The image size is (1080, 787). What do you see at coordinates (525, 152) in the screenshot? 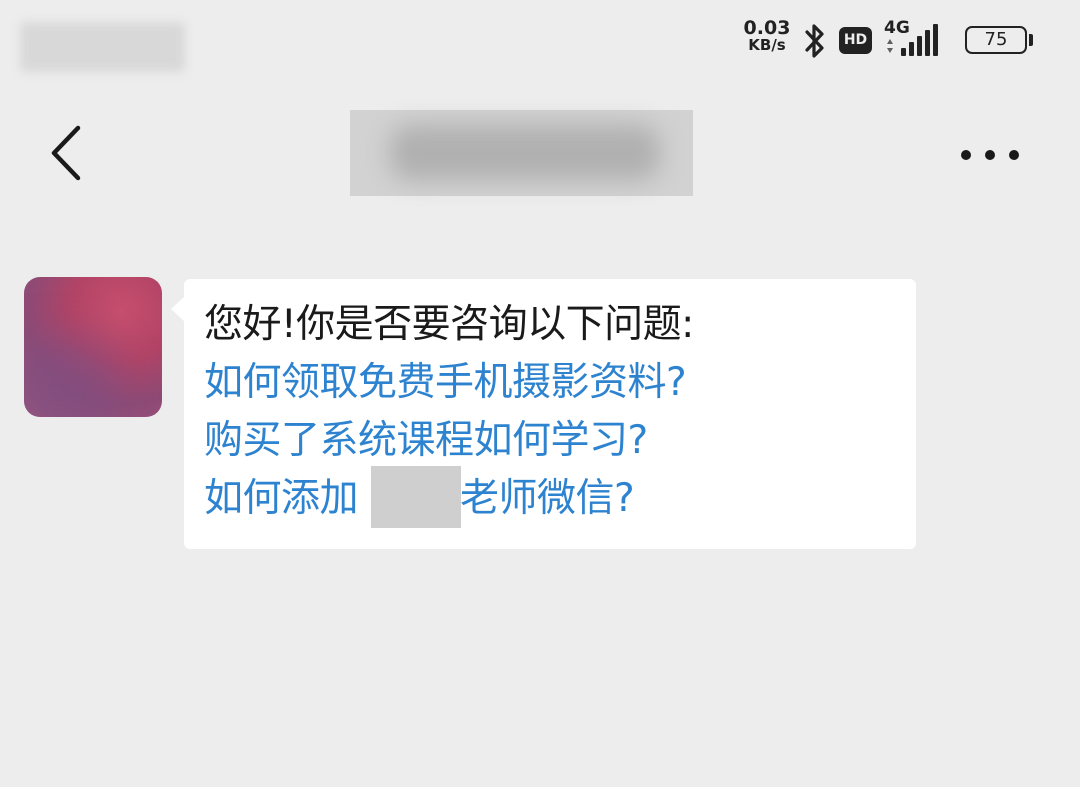
I see `chat-title-redacted-blur` at bounding box center [525, 152].